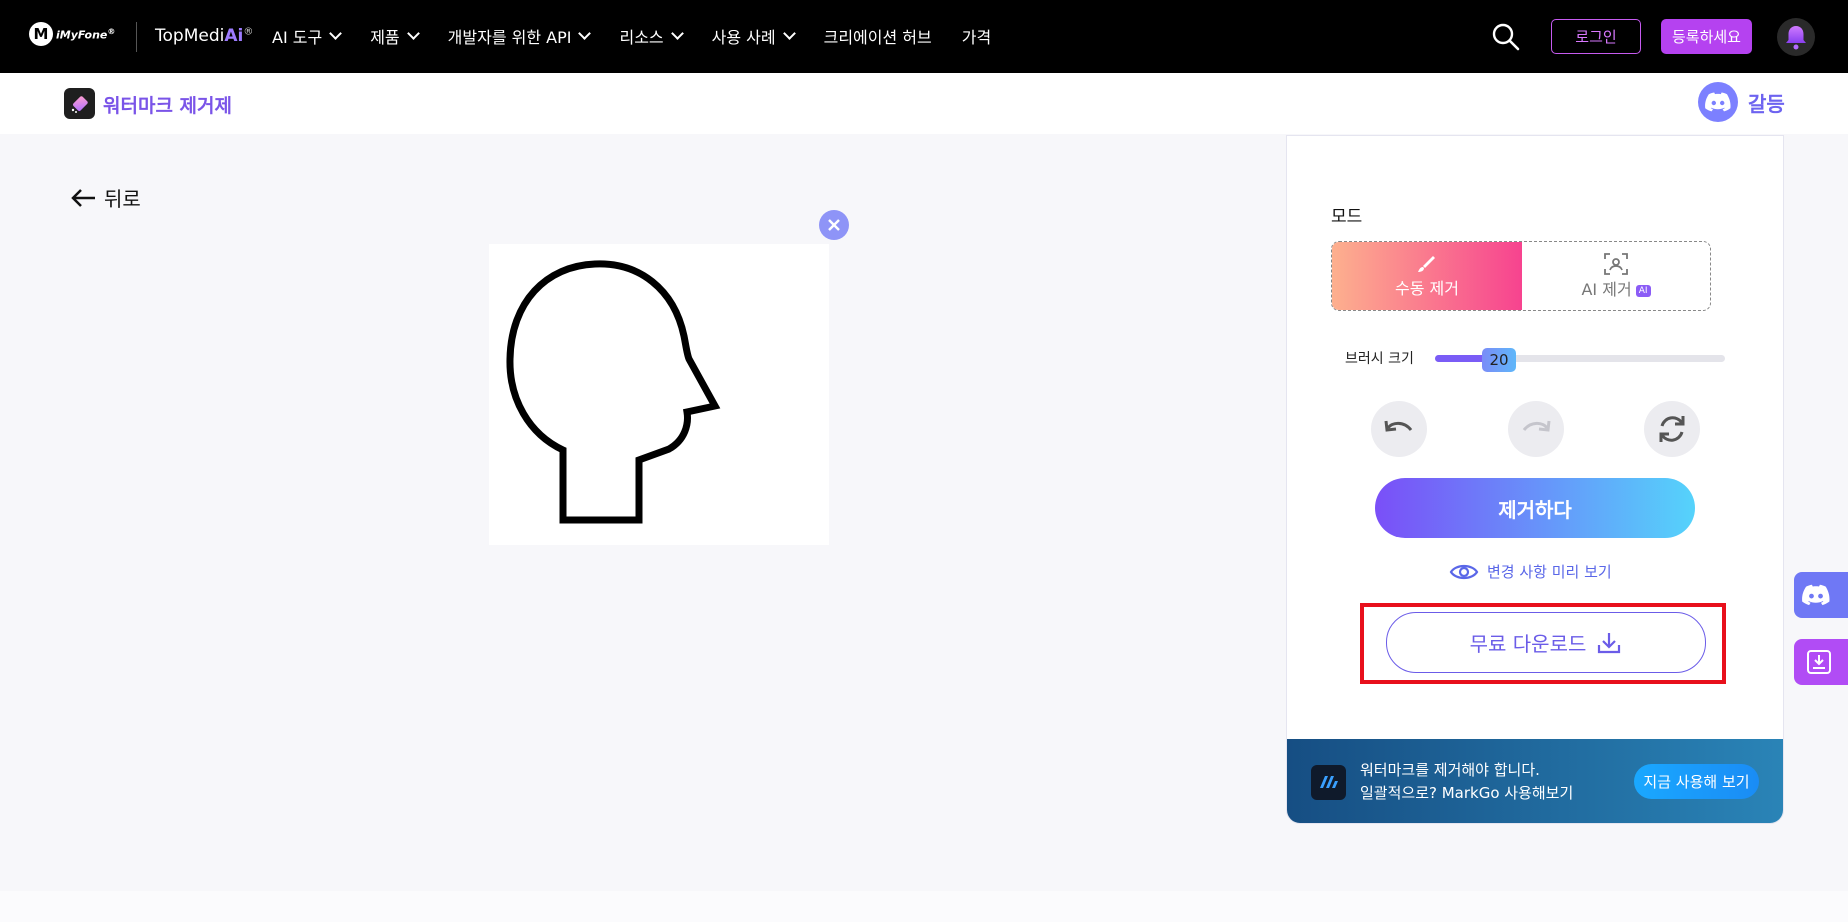 Image resolution: width=1848 pixels, height=922 pixels. I want to click on ai-badge: AI, so click(1643, 290).